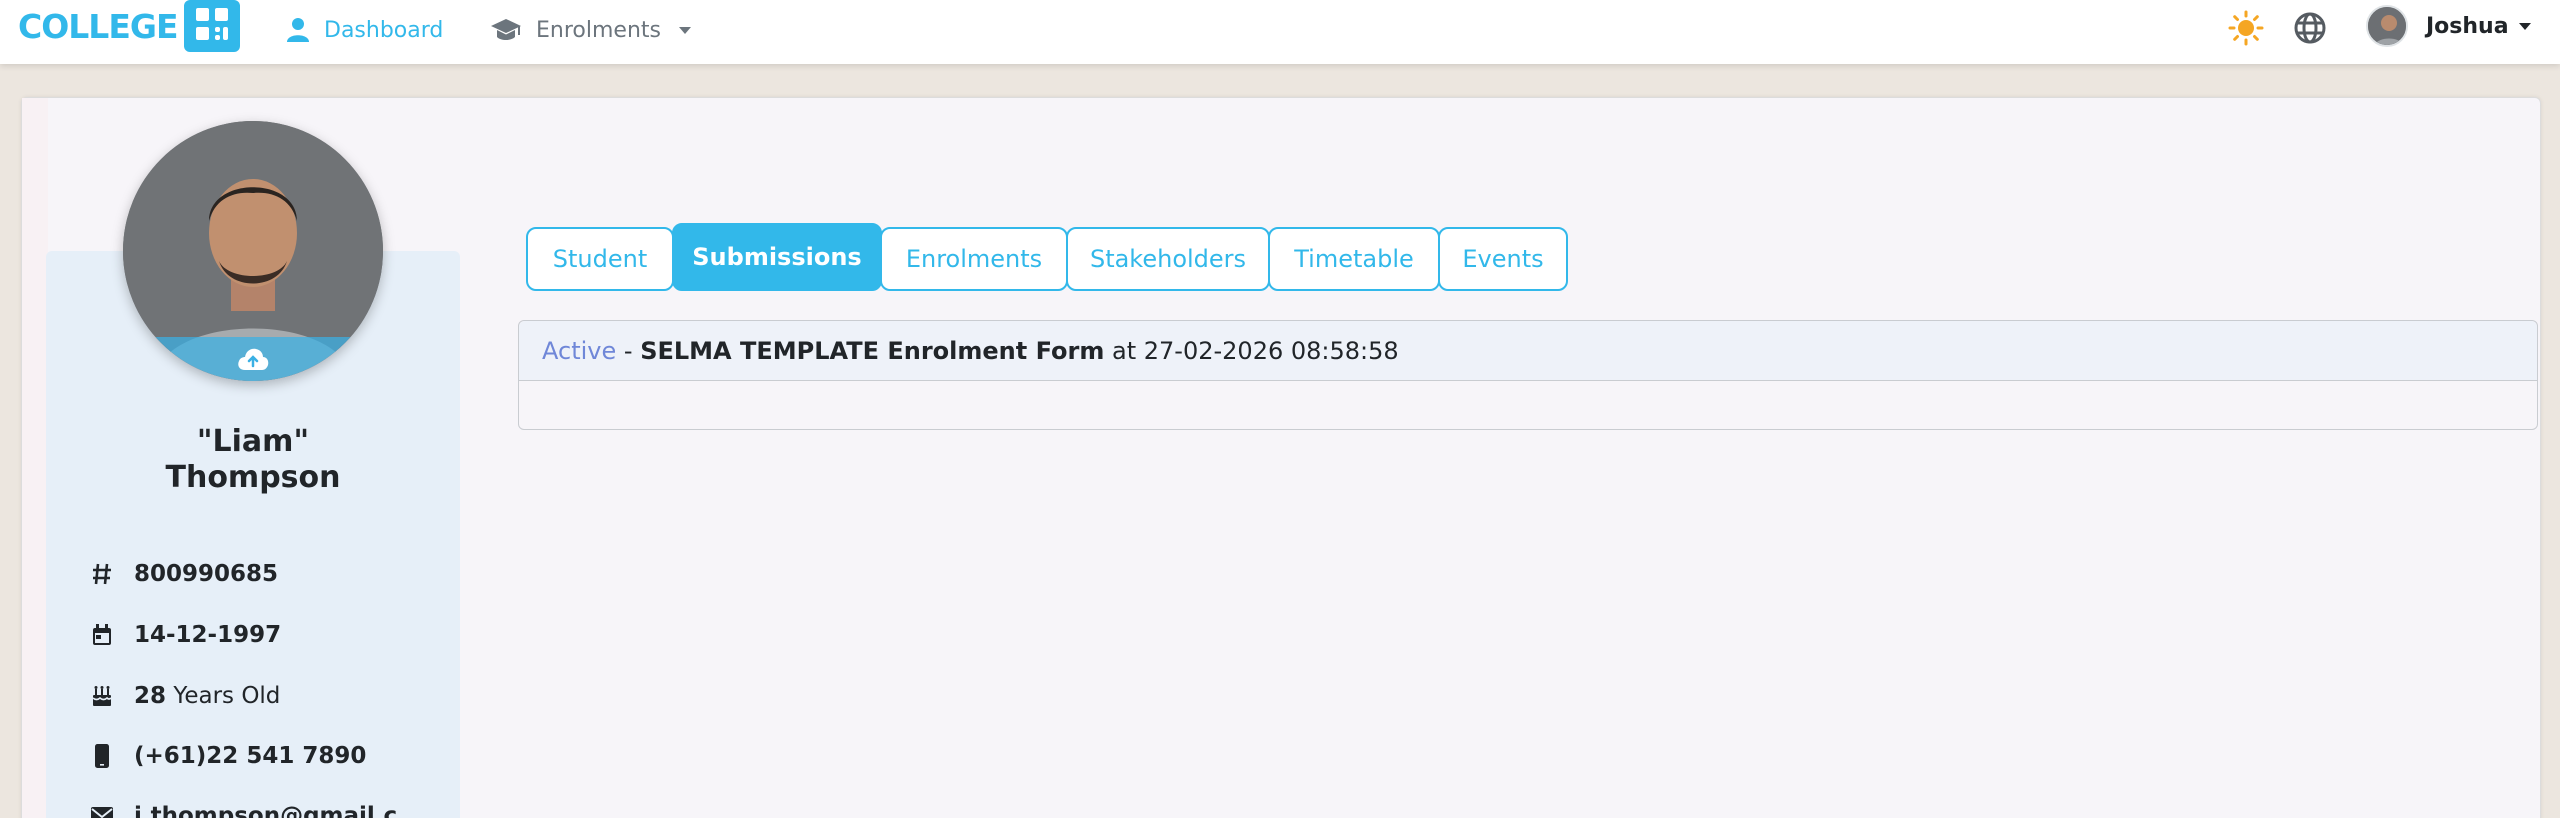 The image size is (2560, 818). I want to click on student-phone-row: (+61)22 541 7890, so click(228, 756).